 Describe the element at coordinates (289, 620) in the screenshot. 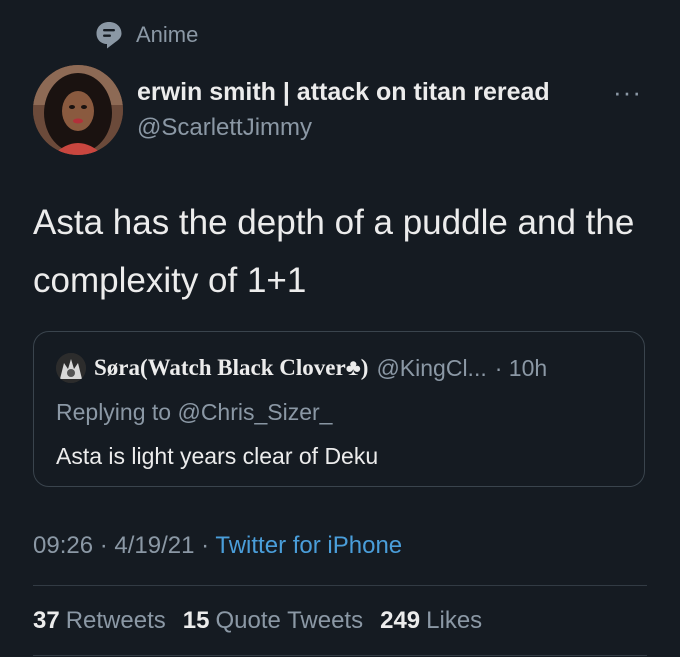

I see `quote-tweets-label: Quote Tweets` at that location.